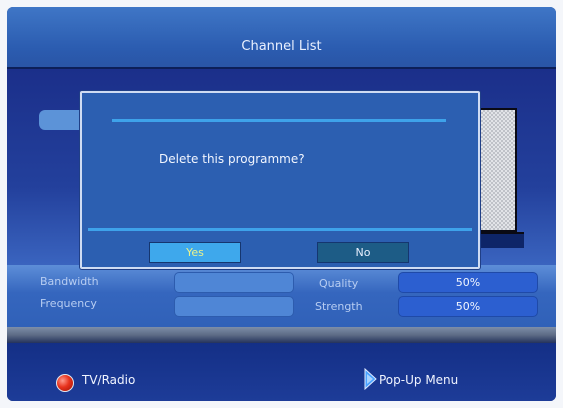  Describe the element at coordinates (468, 306) in the screenshot. I see `strength-value: 50%` at that location.